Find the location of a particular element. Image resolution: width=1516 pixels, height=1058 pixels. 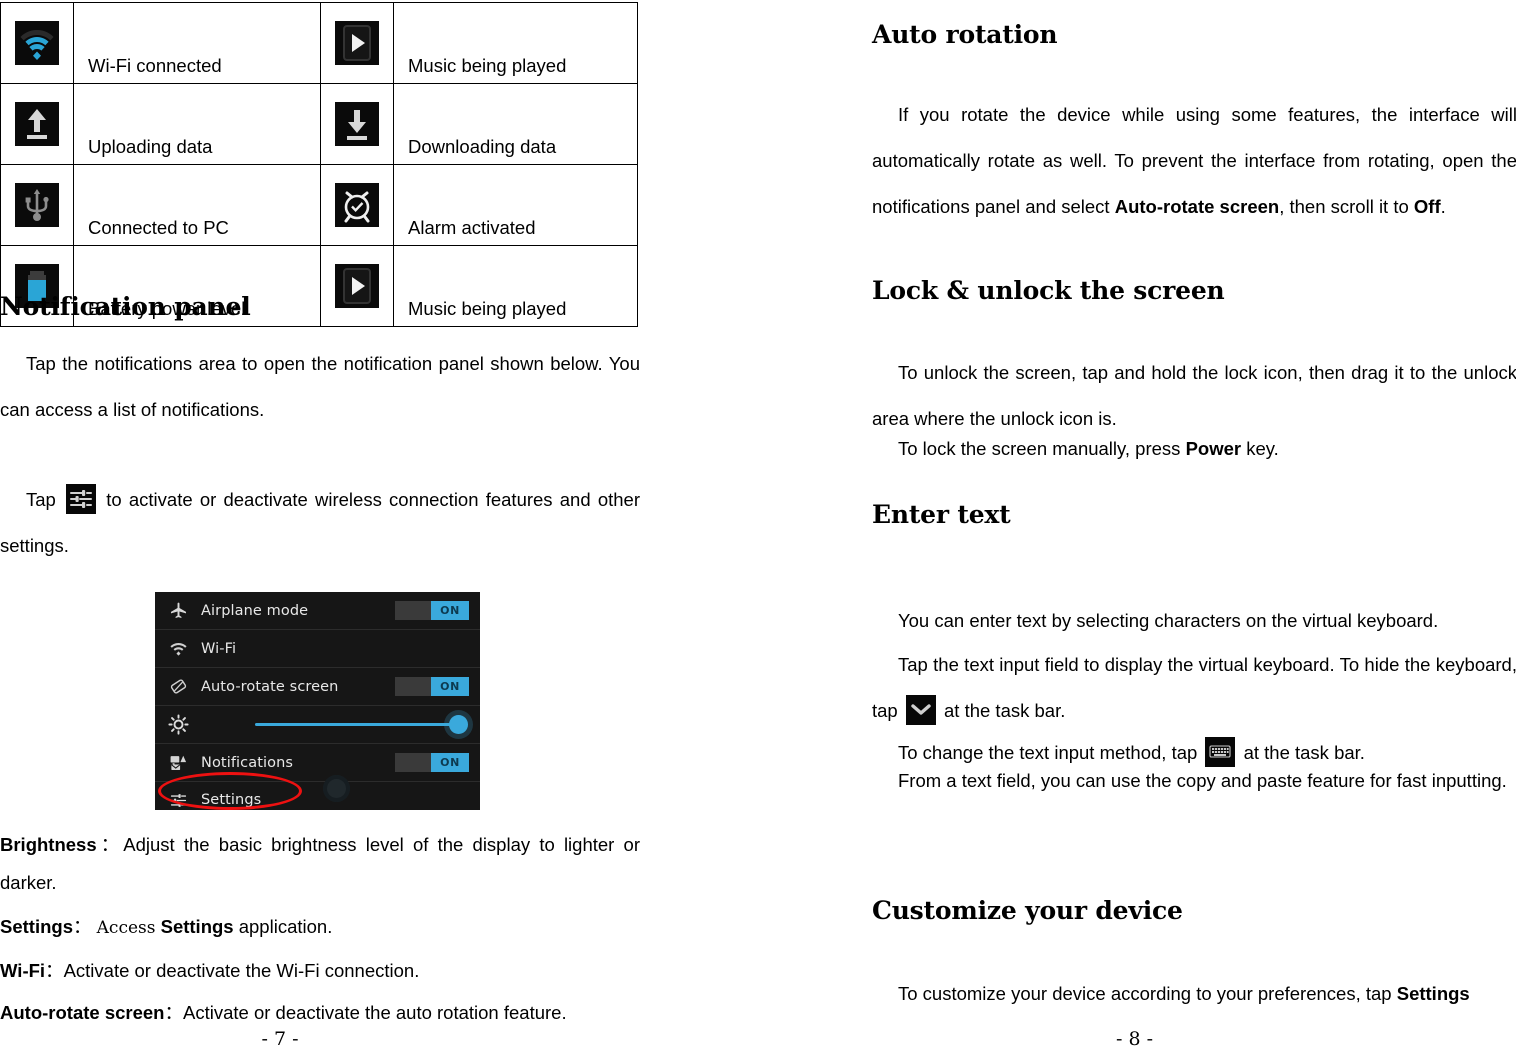

table-row: Wi-Fi connected Music being played is located at coordinates (319, 43).